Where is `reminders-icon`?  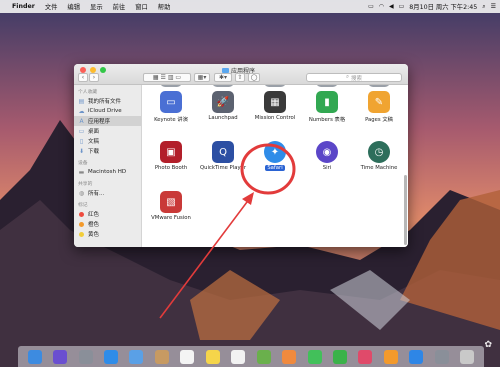 reminders-icon is located at coordinates (238, 356).